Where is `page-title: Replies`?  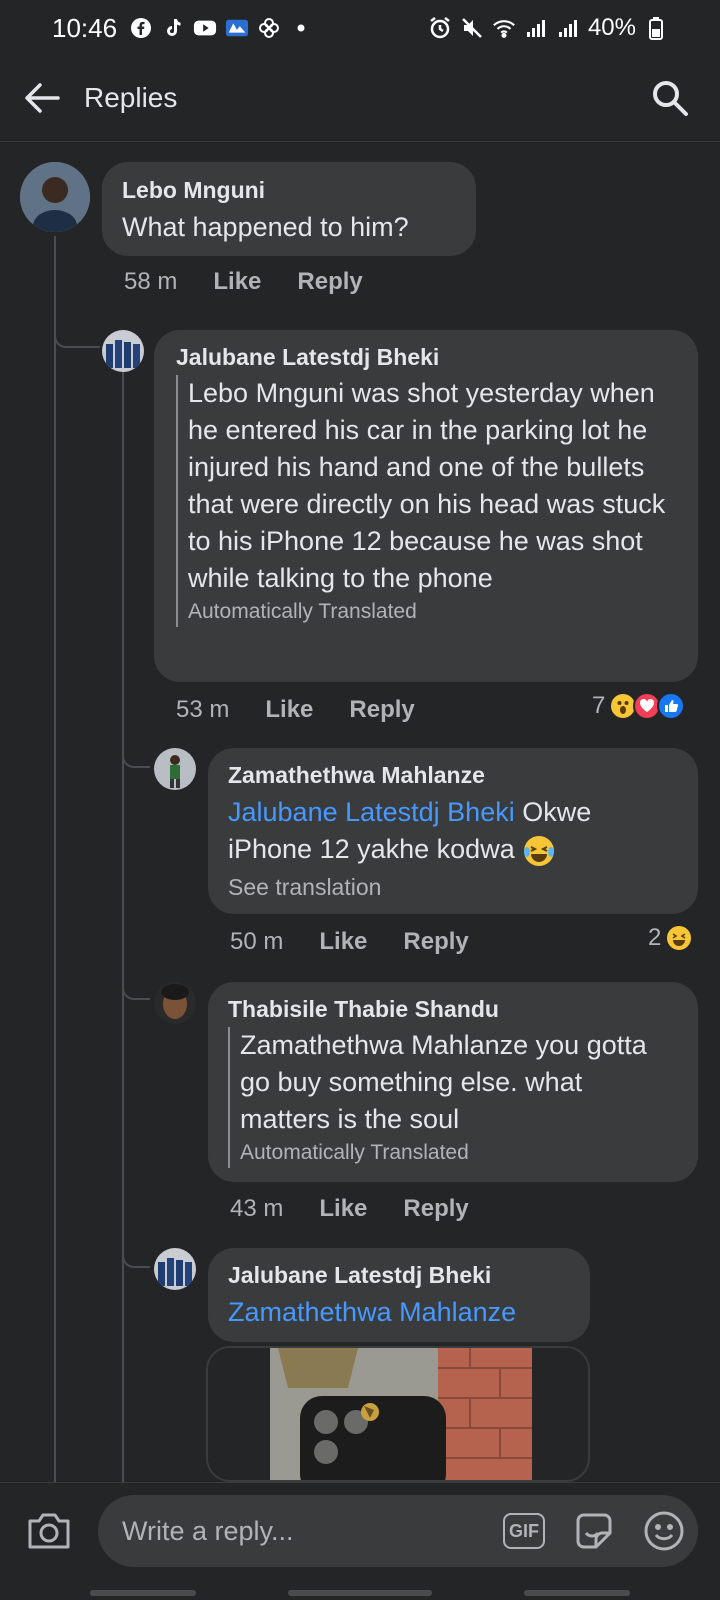
page-title: Replies is located at coordinates (131, 97).